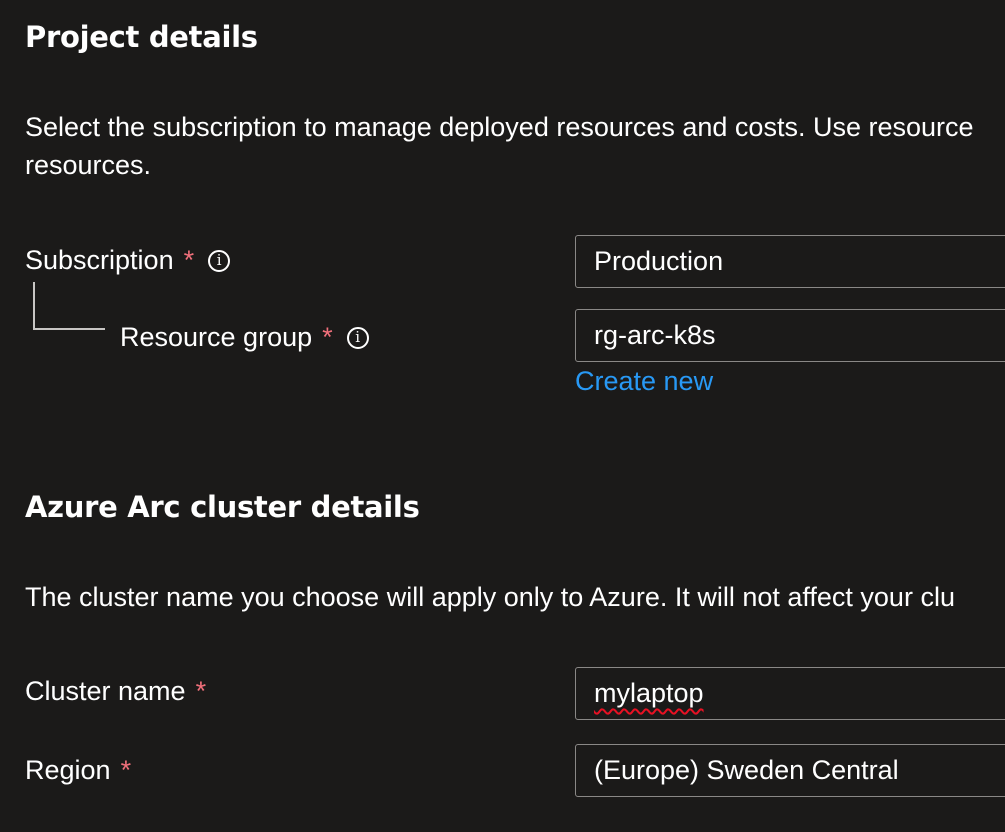 The image size is (1005, 832). I want to click on region-dropdown: (Europe) Sweden Central, so click(790, 770).